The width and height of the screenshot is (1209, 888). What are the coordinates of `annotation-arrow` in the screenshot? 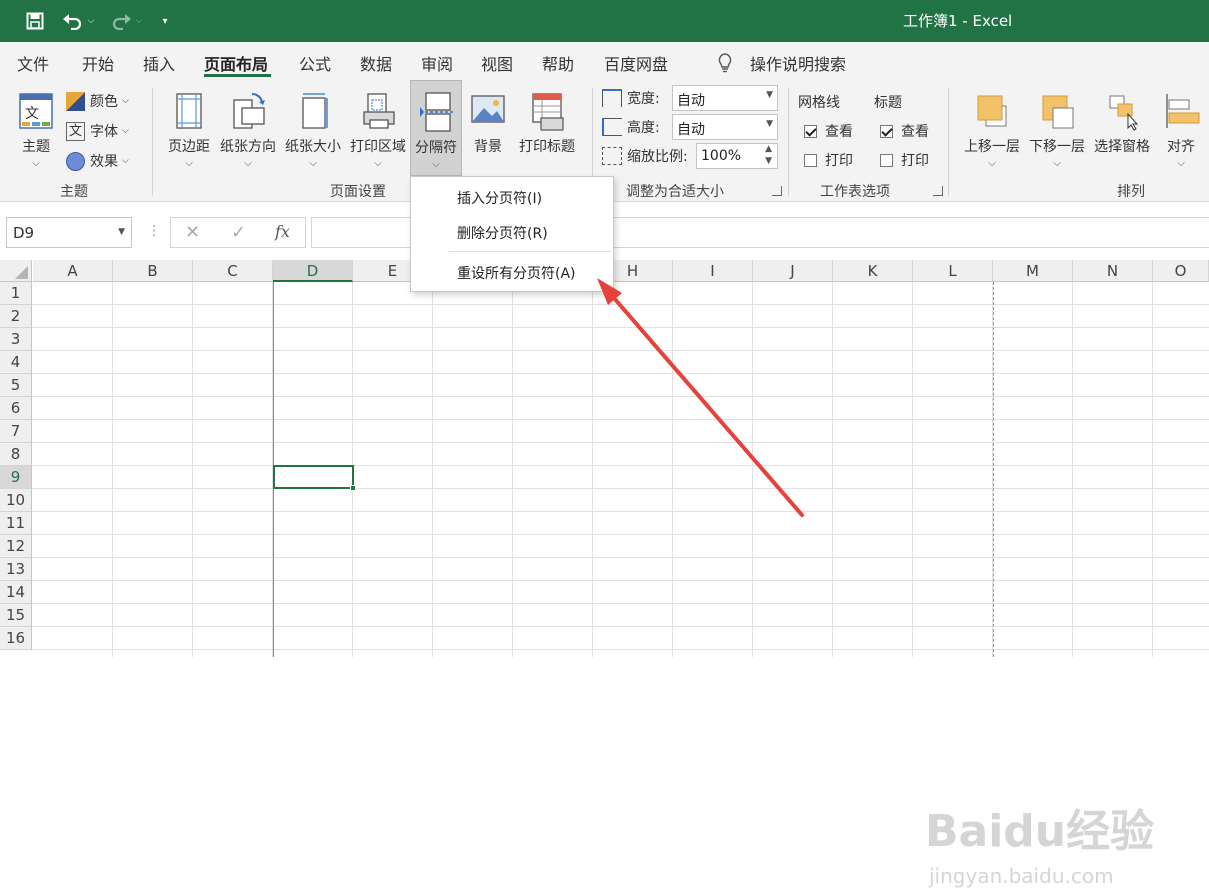 It's located at (700, 397).